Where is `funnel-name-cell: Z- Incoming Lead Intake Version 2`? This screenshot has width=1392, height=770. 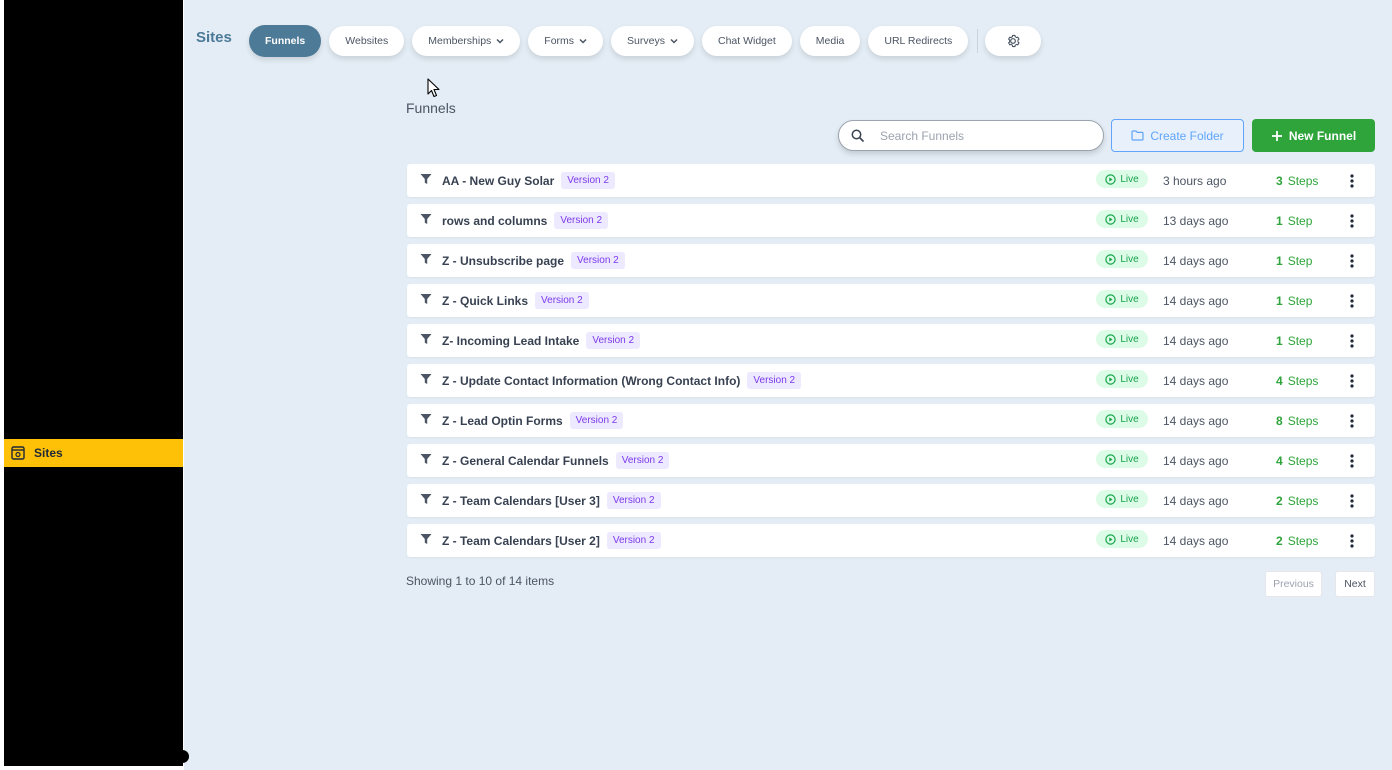 funnel-name-cell: Z- Incoming Lead Intake Version 2 is located at coordinates (541, 340).